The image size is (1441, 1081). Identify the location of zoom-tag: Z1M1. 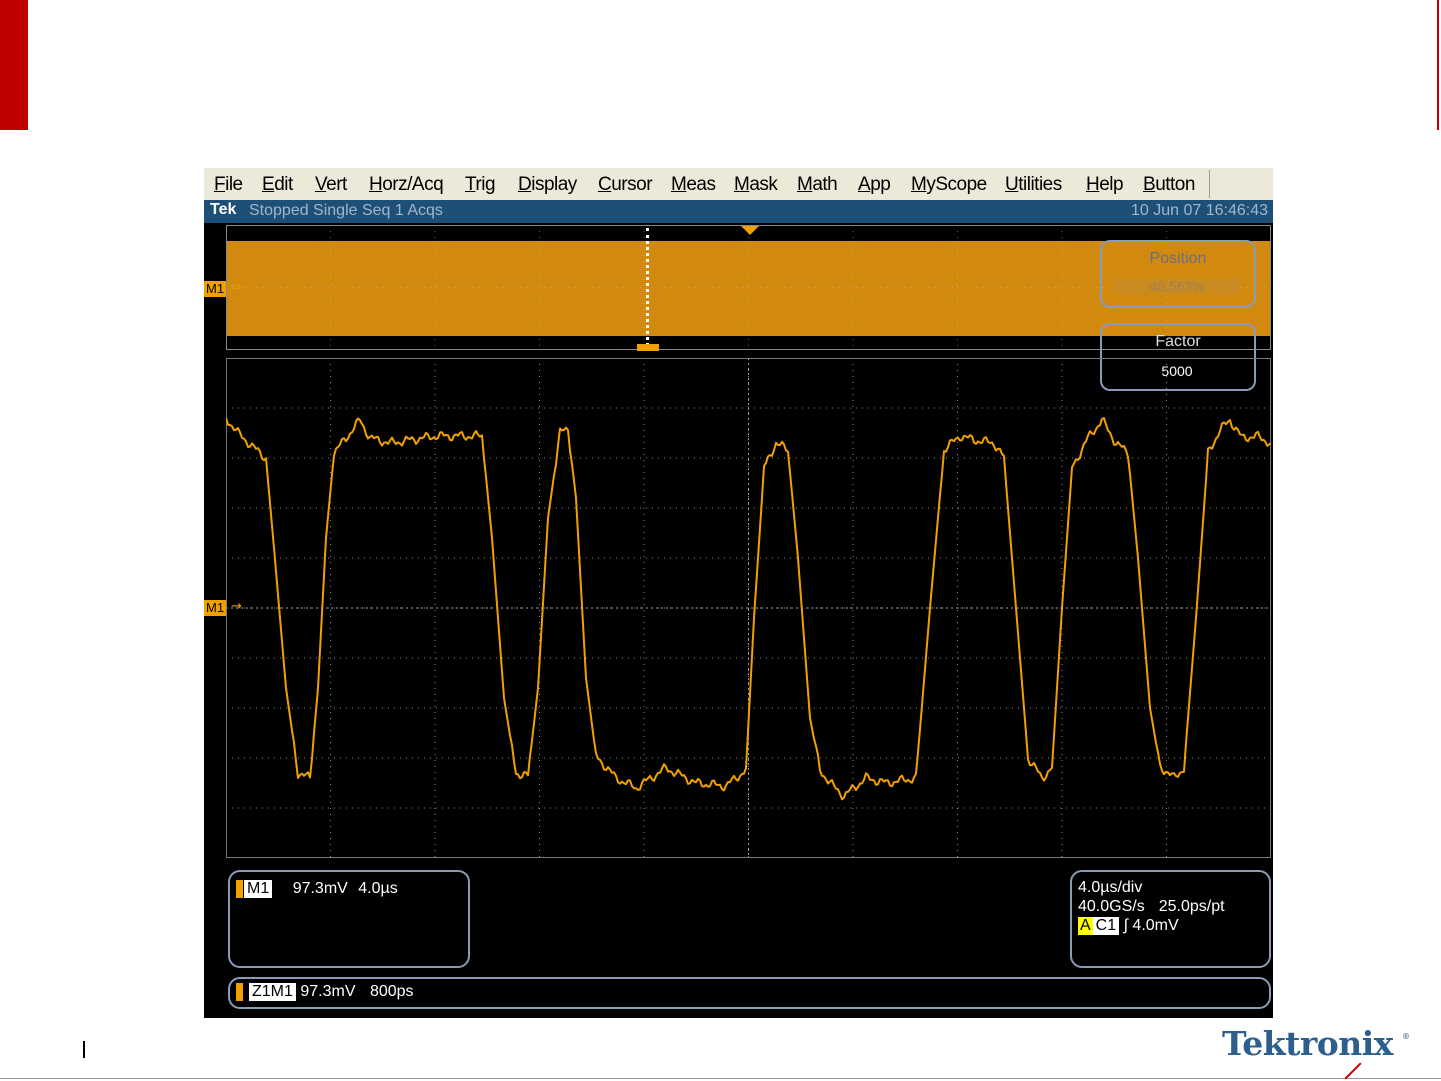
(272, 992).